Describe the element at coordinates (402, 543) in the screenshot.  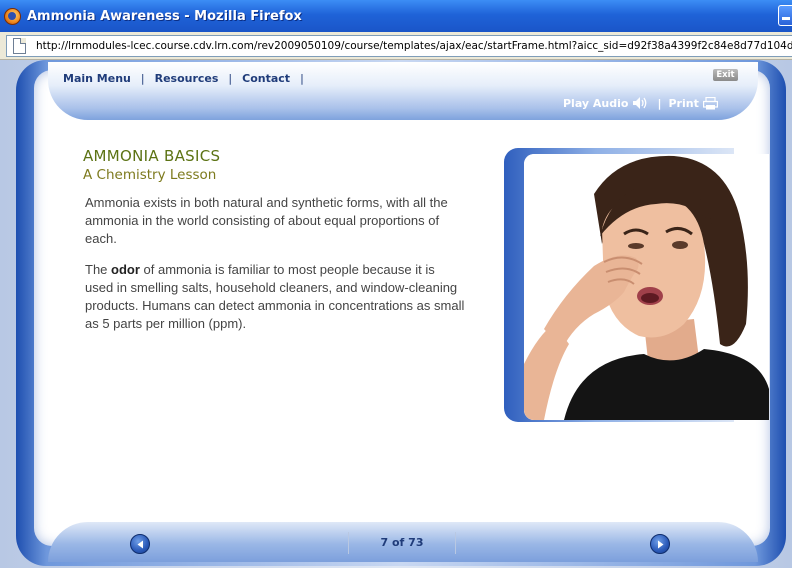
I see `page-counter: 7 of 73` at that location.